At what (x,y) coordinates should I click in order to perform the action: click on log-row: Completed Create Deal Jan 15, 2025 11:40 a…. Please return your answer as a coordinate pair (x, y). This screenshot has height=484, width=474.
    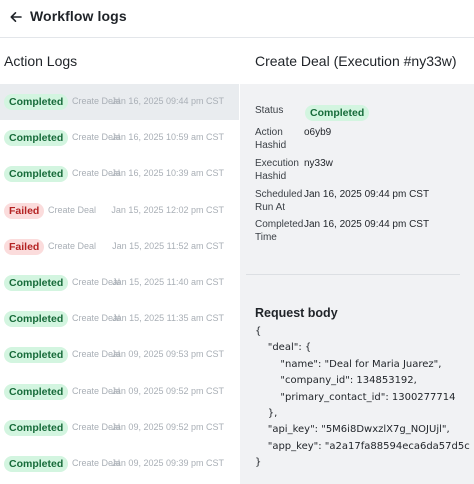
    Looking at the image, I should click on (119, 283).